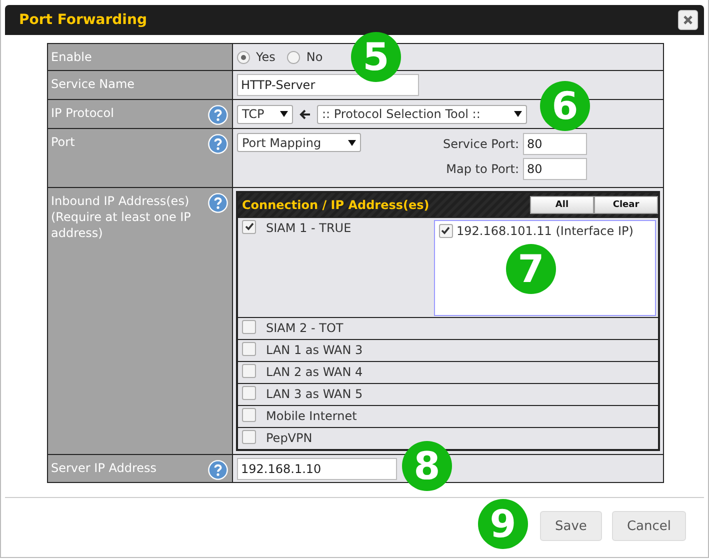 The image size is (709, 559). I want to click on field-label: Inbound IP Address(es), so click(120, 201).